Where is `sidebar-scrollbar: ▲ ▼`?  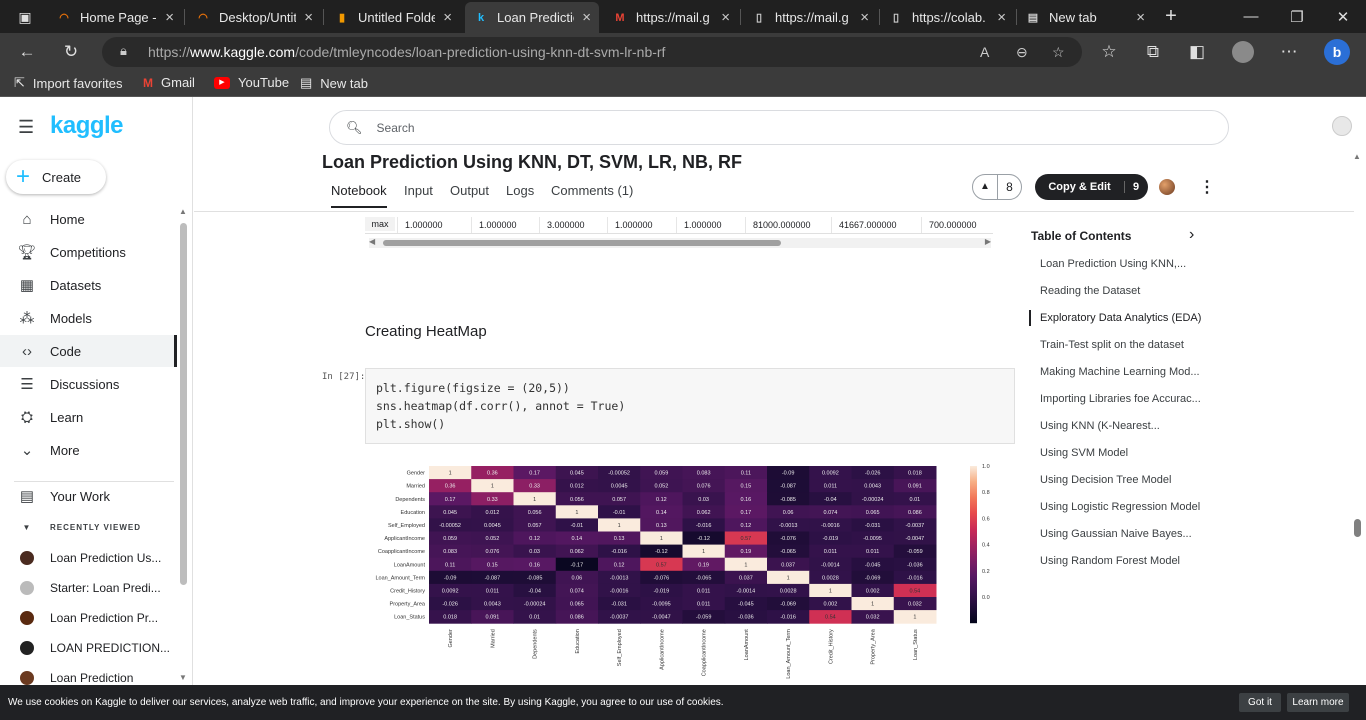 sidebar-scrollbar: ▲ ▼ is located at coordinates (183, 447).